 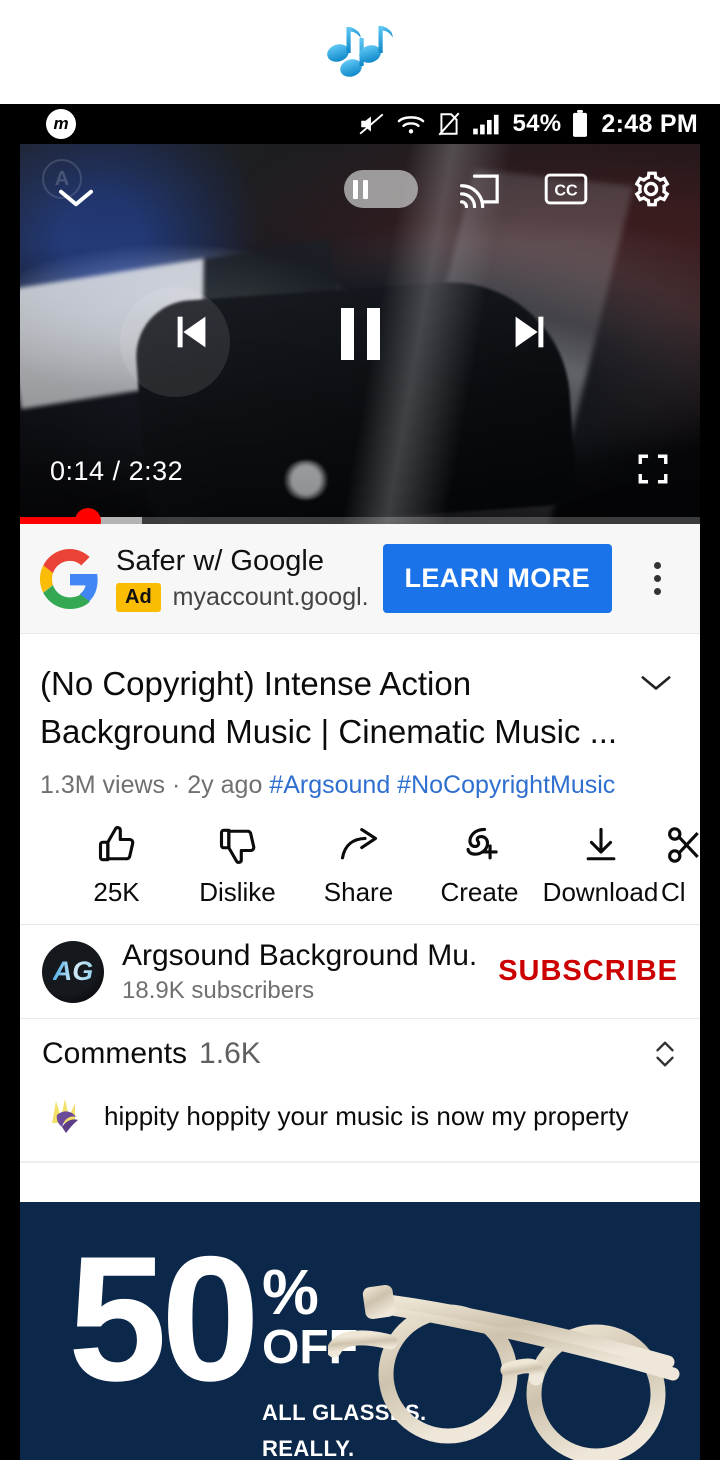 I want to click on comments-title: Comments, so click(x=115, y=1054).